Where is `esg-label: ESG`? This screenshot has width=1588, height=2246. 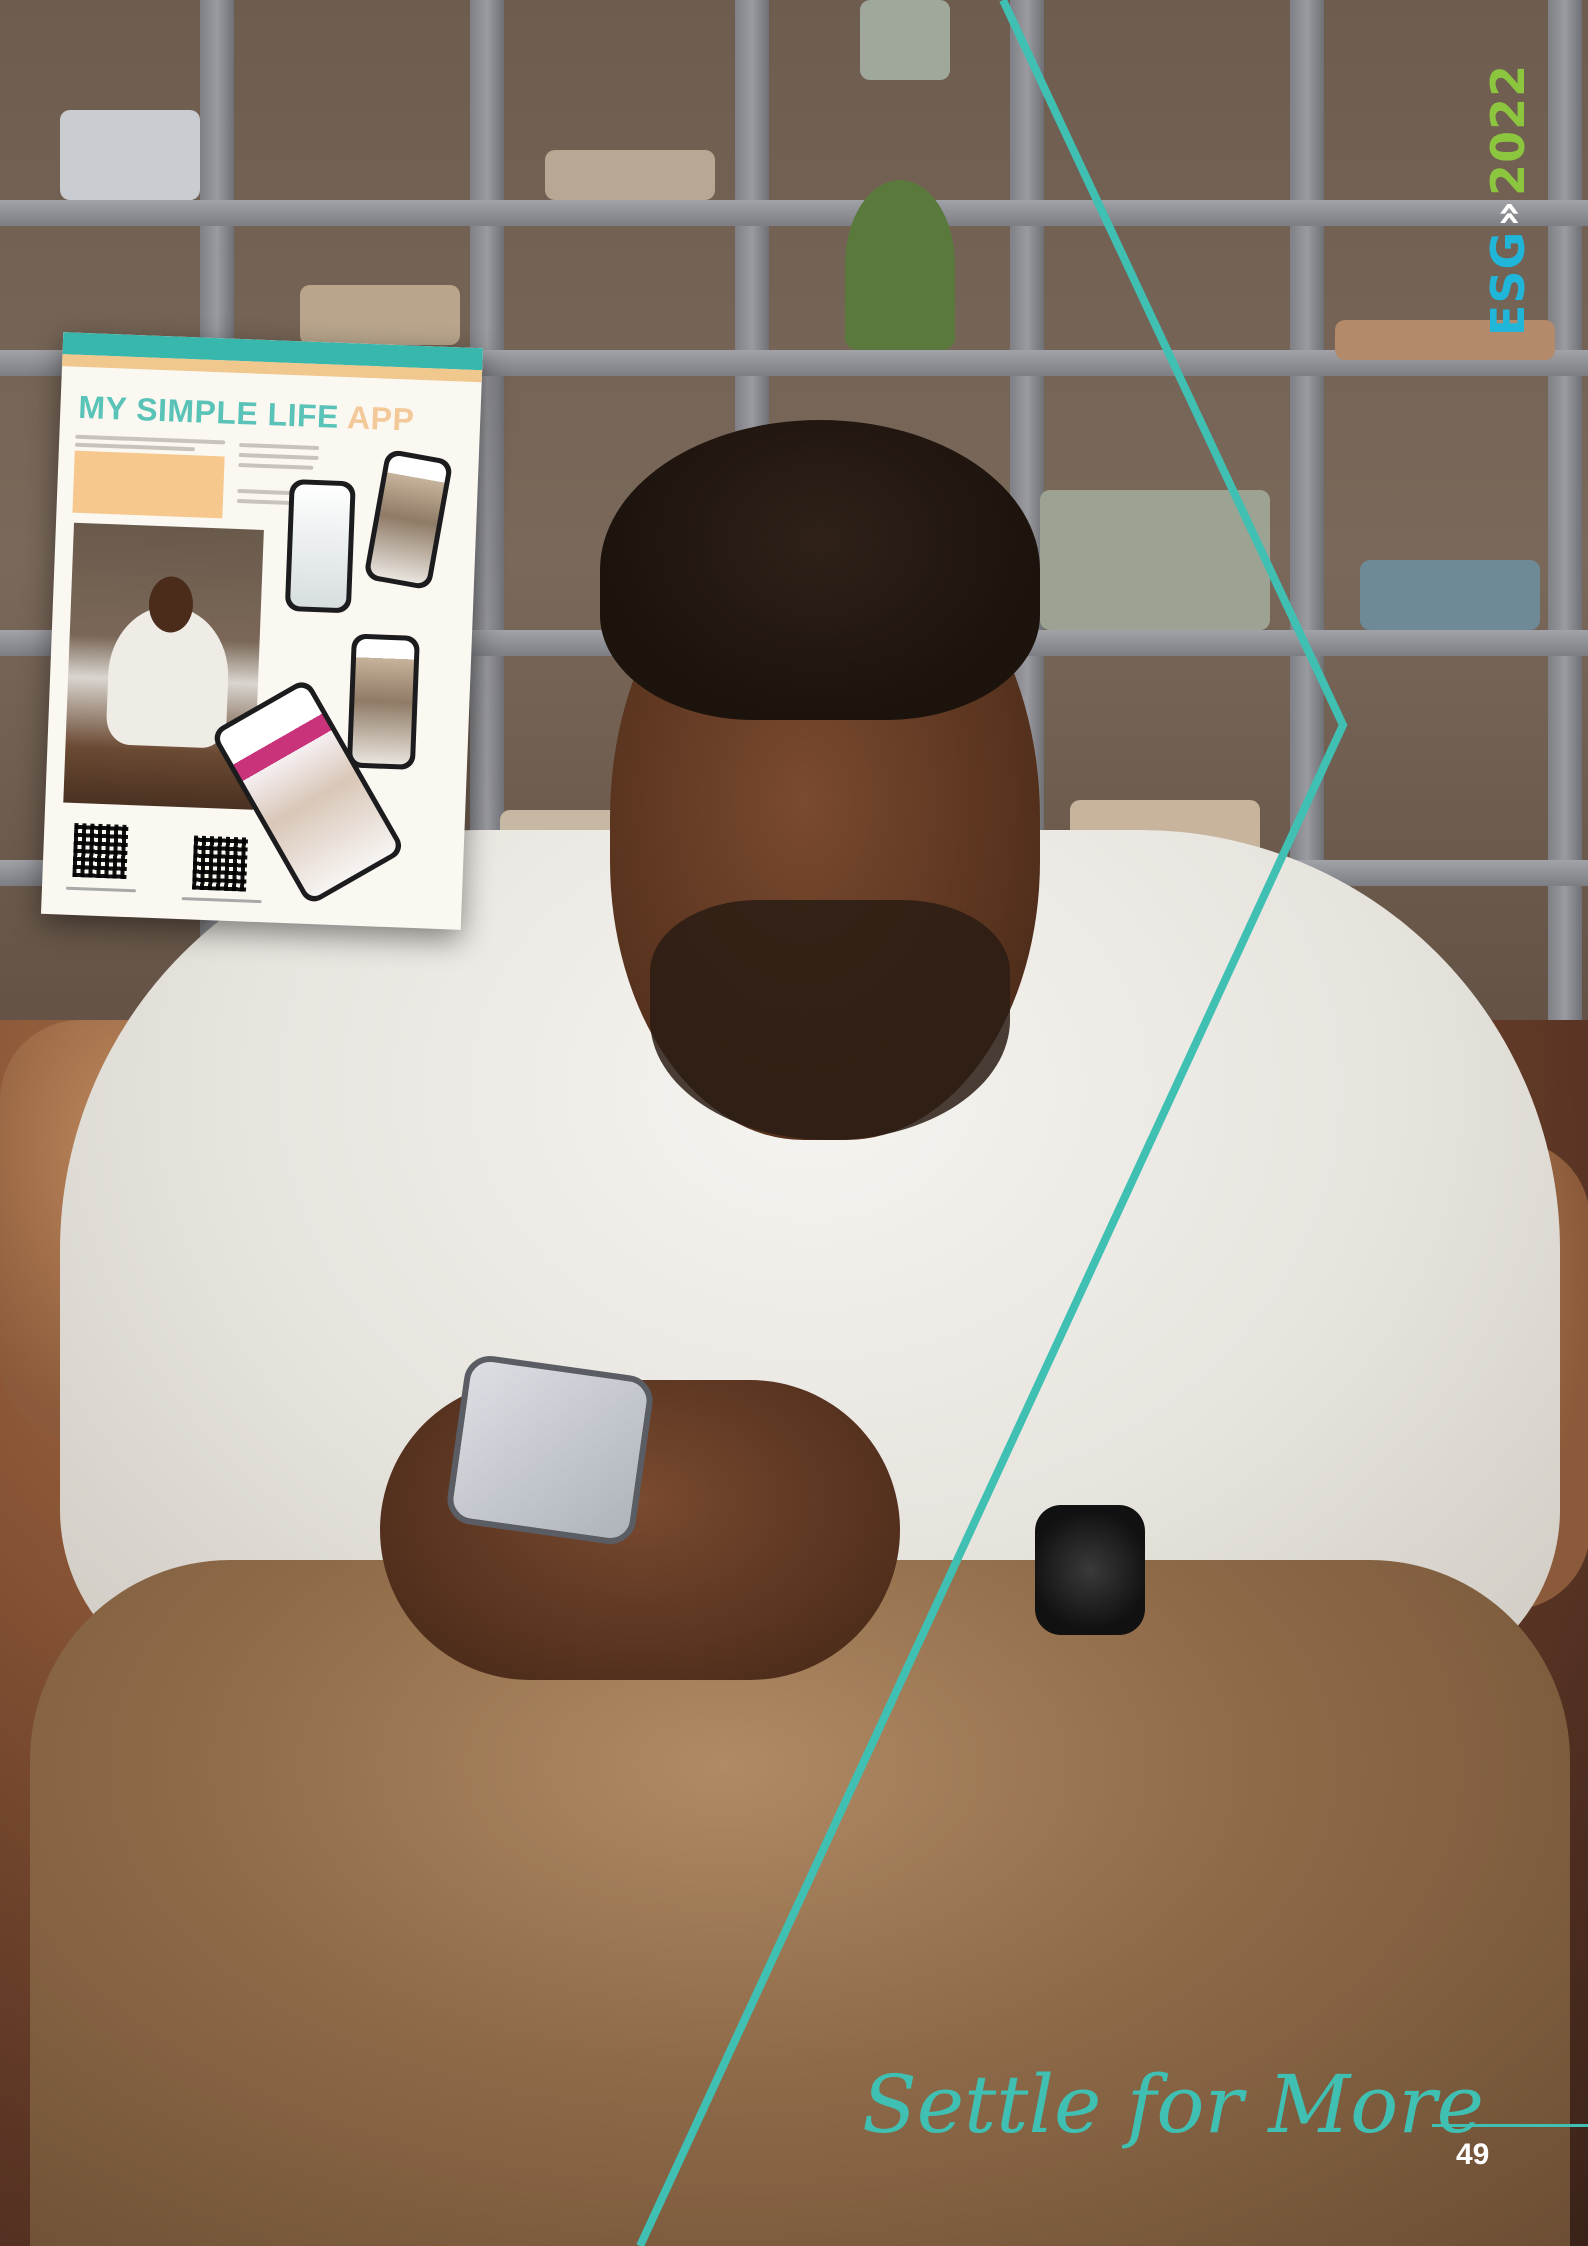 esg-label: ESG is located at coordinates (1508, 283).